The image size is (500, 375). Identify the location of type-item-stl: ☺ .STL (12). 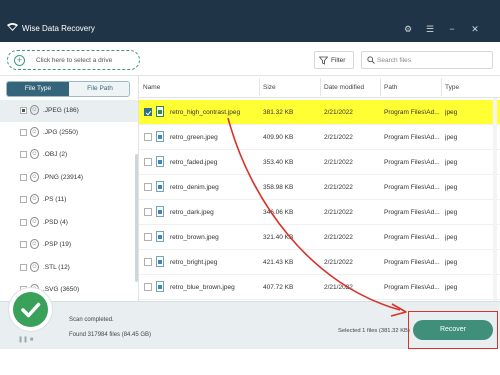
(69, 268).